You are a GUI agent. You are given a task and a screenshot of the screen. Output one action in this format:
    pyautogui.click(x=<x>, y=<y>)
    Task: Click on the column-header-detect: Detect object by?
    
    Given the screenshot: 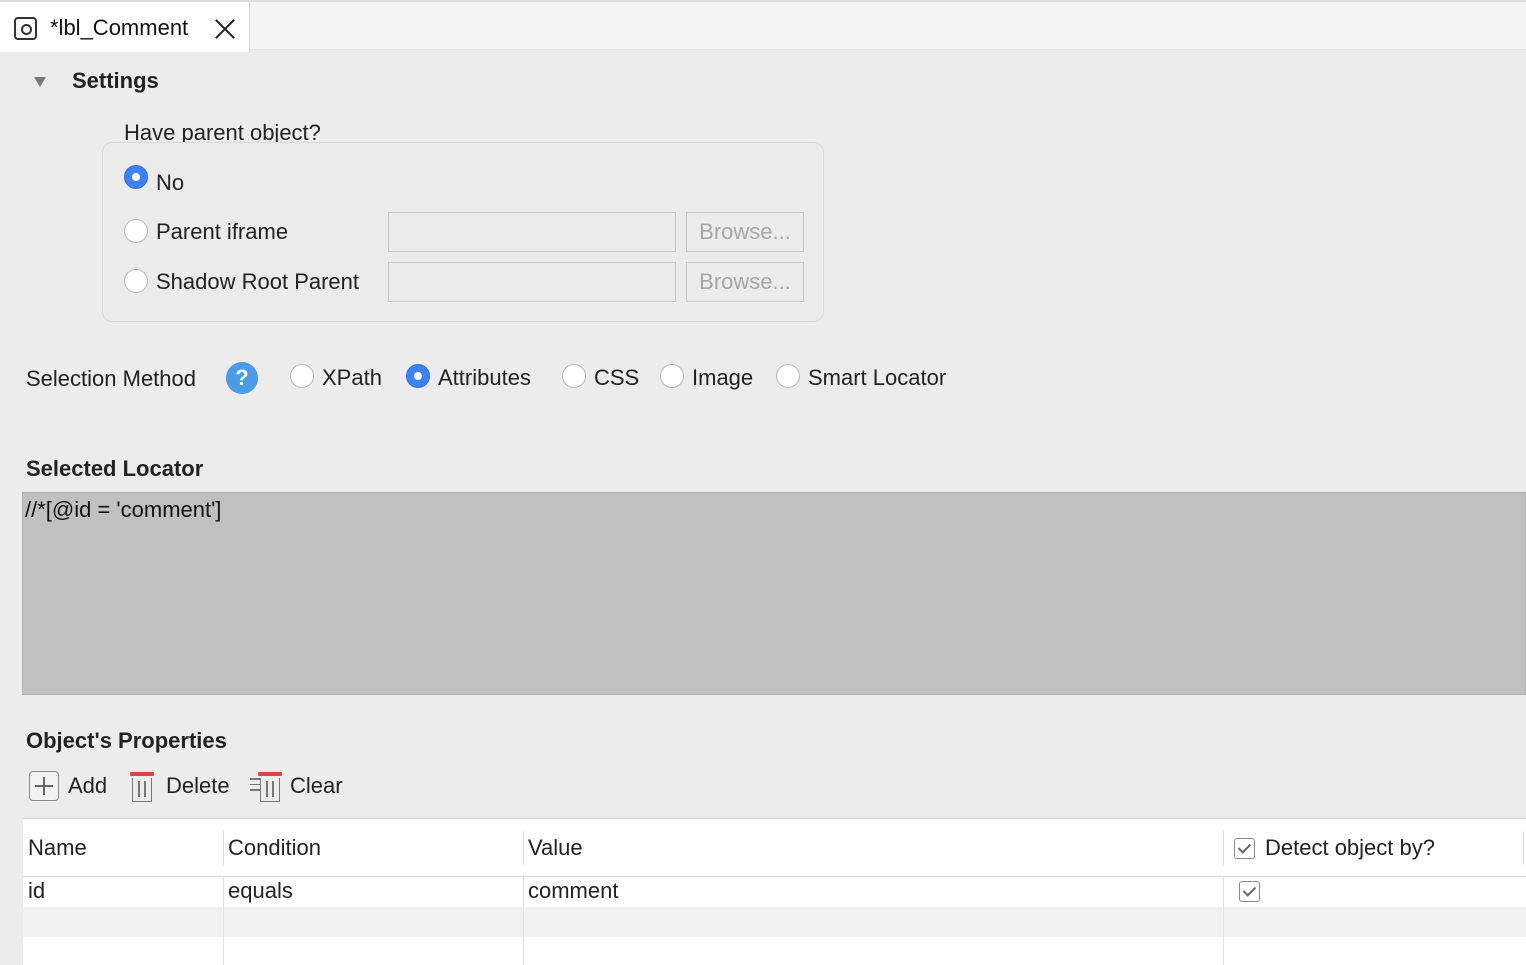 What is the action you would take?
    pyautogui.click(x=1374, y=848)
    